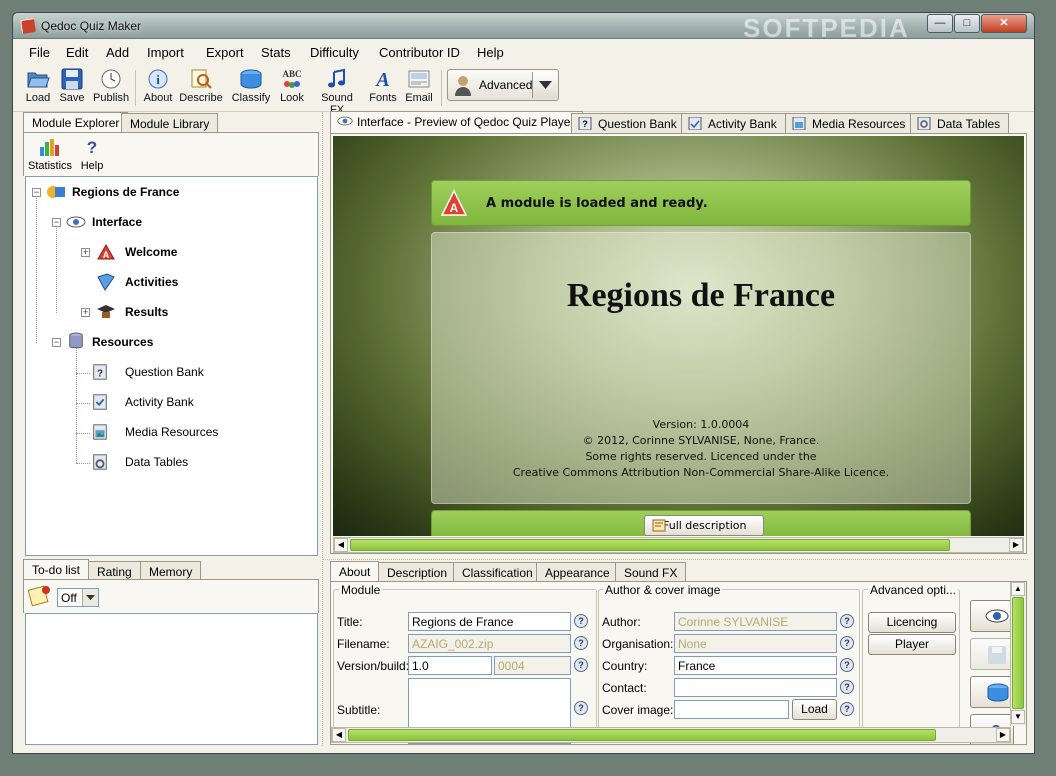  What do you see at coordinates (417, 572) in the screenshot?
I see `tab-description: Description` at bounding box center [417, 572].